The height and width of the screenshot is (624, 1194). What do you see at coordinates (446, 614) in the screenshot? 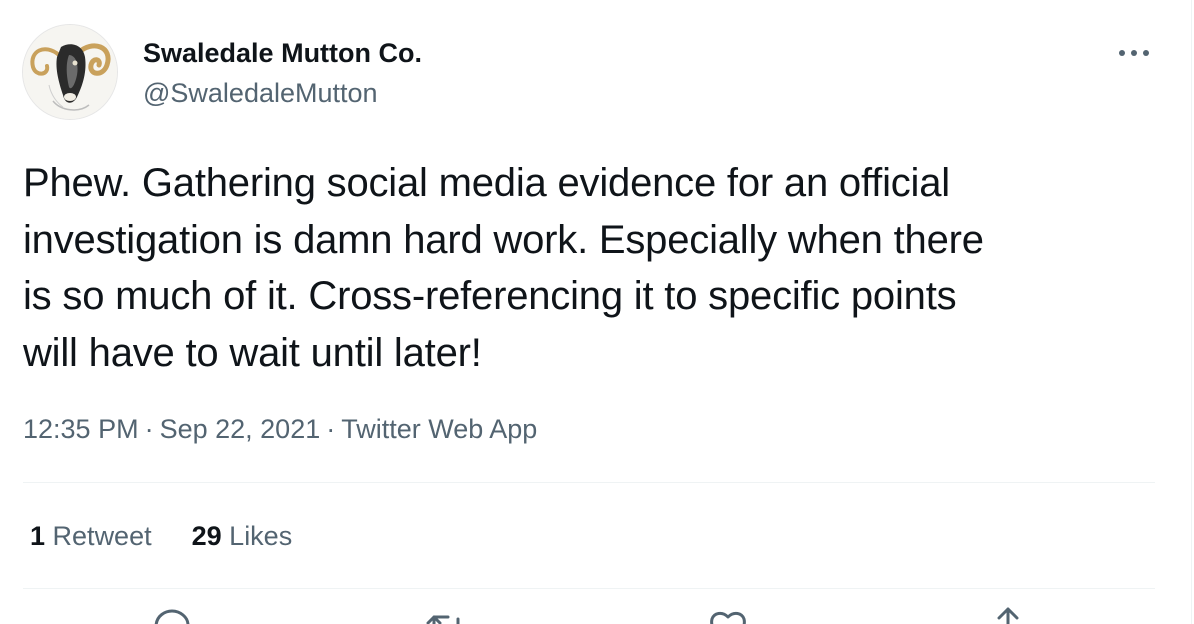
I see `retweet-button` at bounding box center [446, 614].